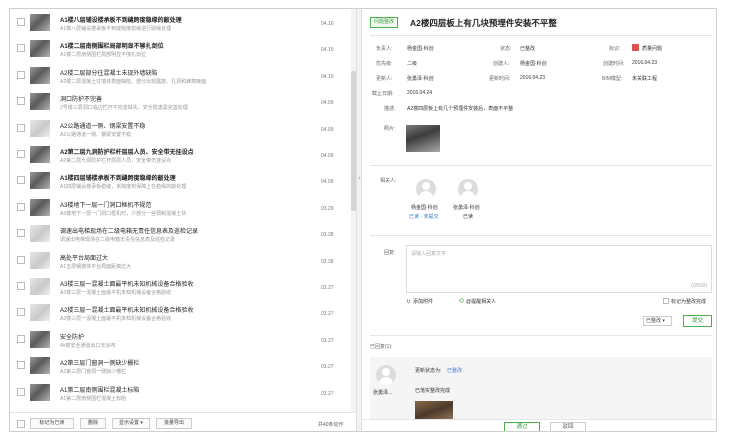  Describe the element at coordinates (500, 79) in the screenshot. I see `update-time-label: 更新时间:` at that location.